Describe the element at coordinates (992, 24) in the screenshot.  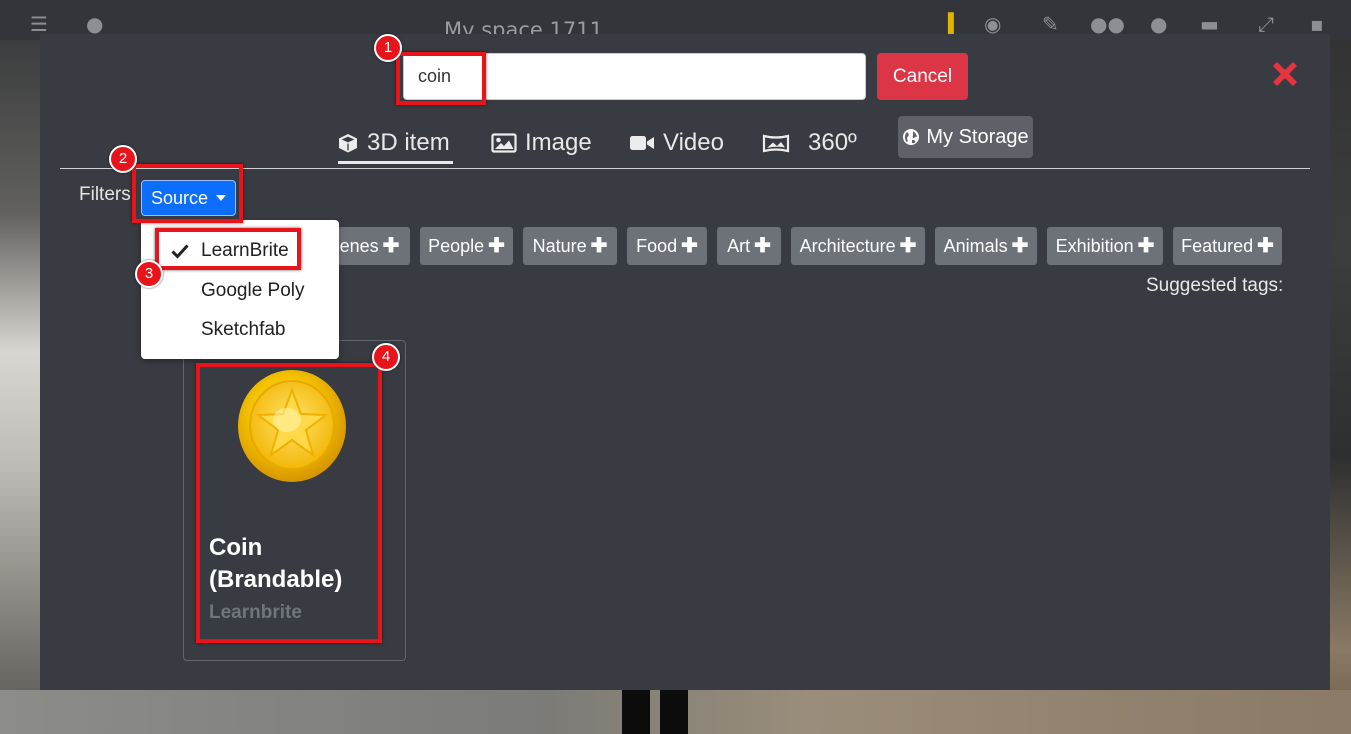
I see `eye-icon: ◉` at that location.